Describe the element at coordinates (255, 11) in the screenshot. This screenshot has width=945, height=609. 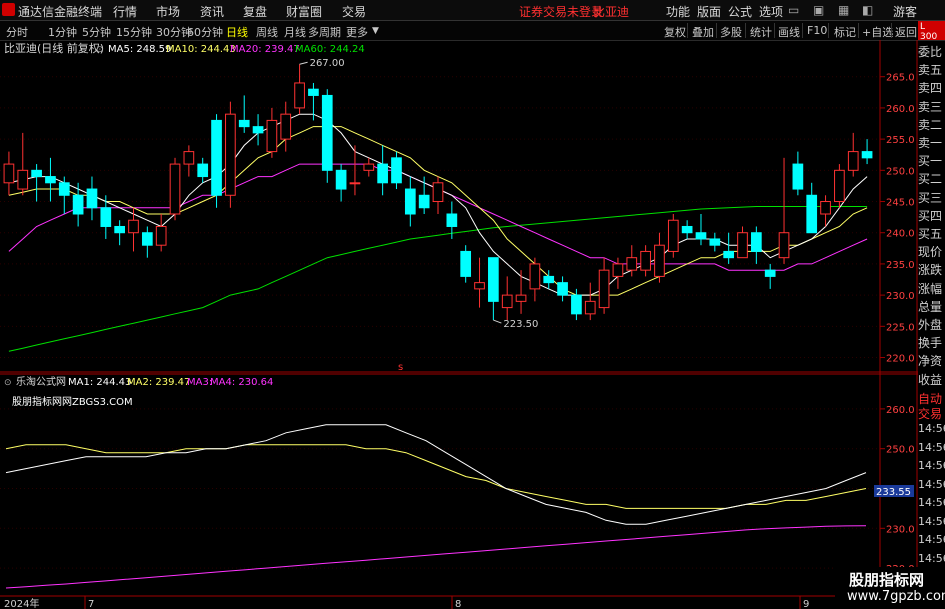
I see `menu-review: 复盘` at that location.